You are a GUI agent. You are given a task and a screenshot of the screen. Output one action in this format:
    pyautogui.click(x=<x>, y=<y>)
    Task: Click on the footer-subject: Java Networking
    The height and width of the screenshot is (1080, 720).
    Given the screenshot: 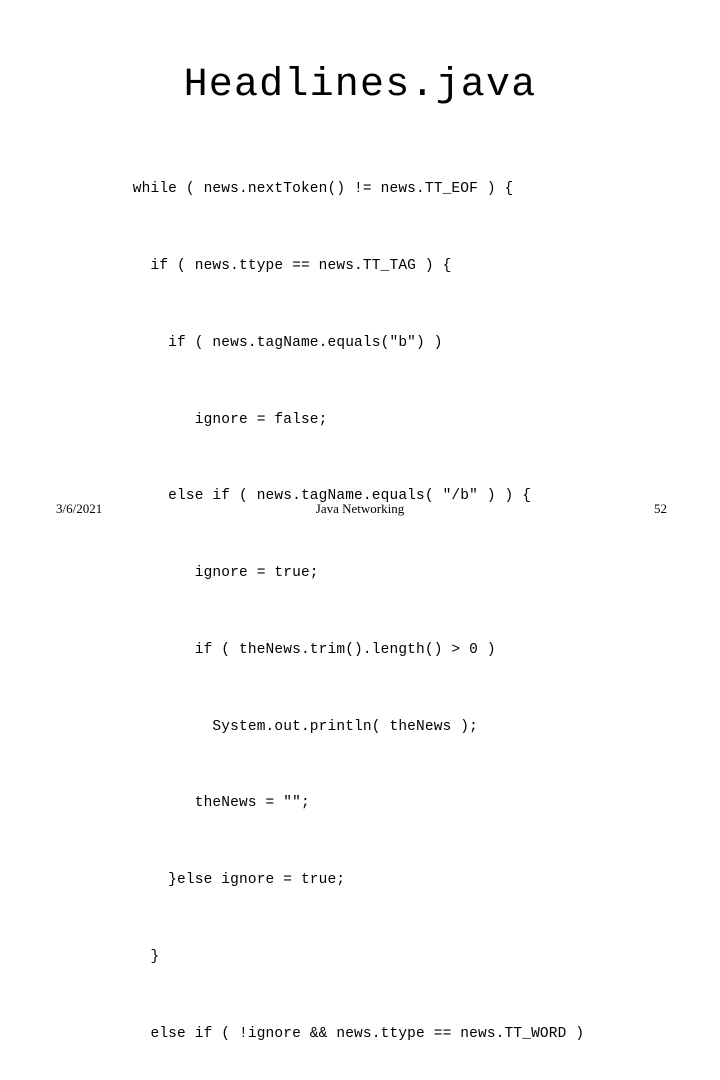 What is the action you would take?
    pyautogui.click(x=360, y=508)
    